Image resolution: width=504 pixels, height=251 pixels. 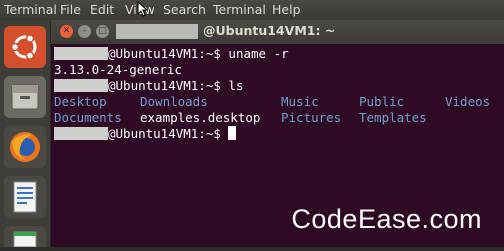 I want to click on text-cursor, so click(x=232, y=133).